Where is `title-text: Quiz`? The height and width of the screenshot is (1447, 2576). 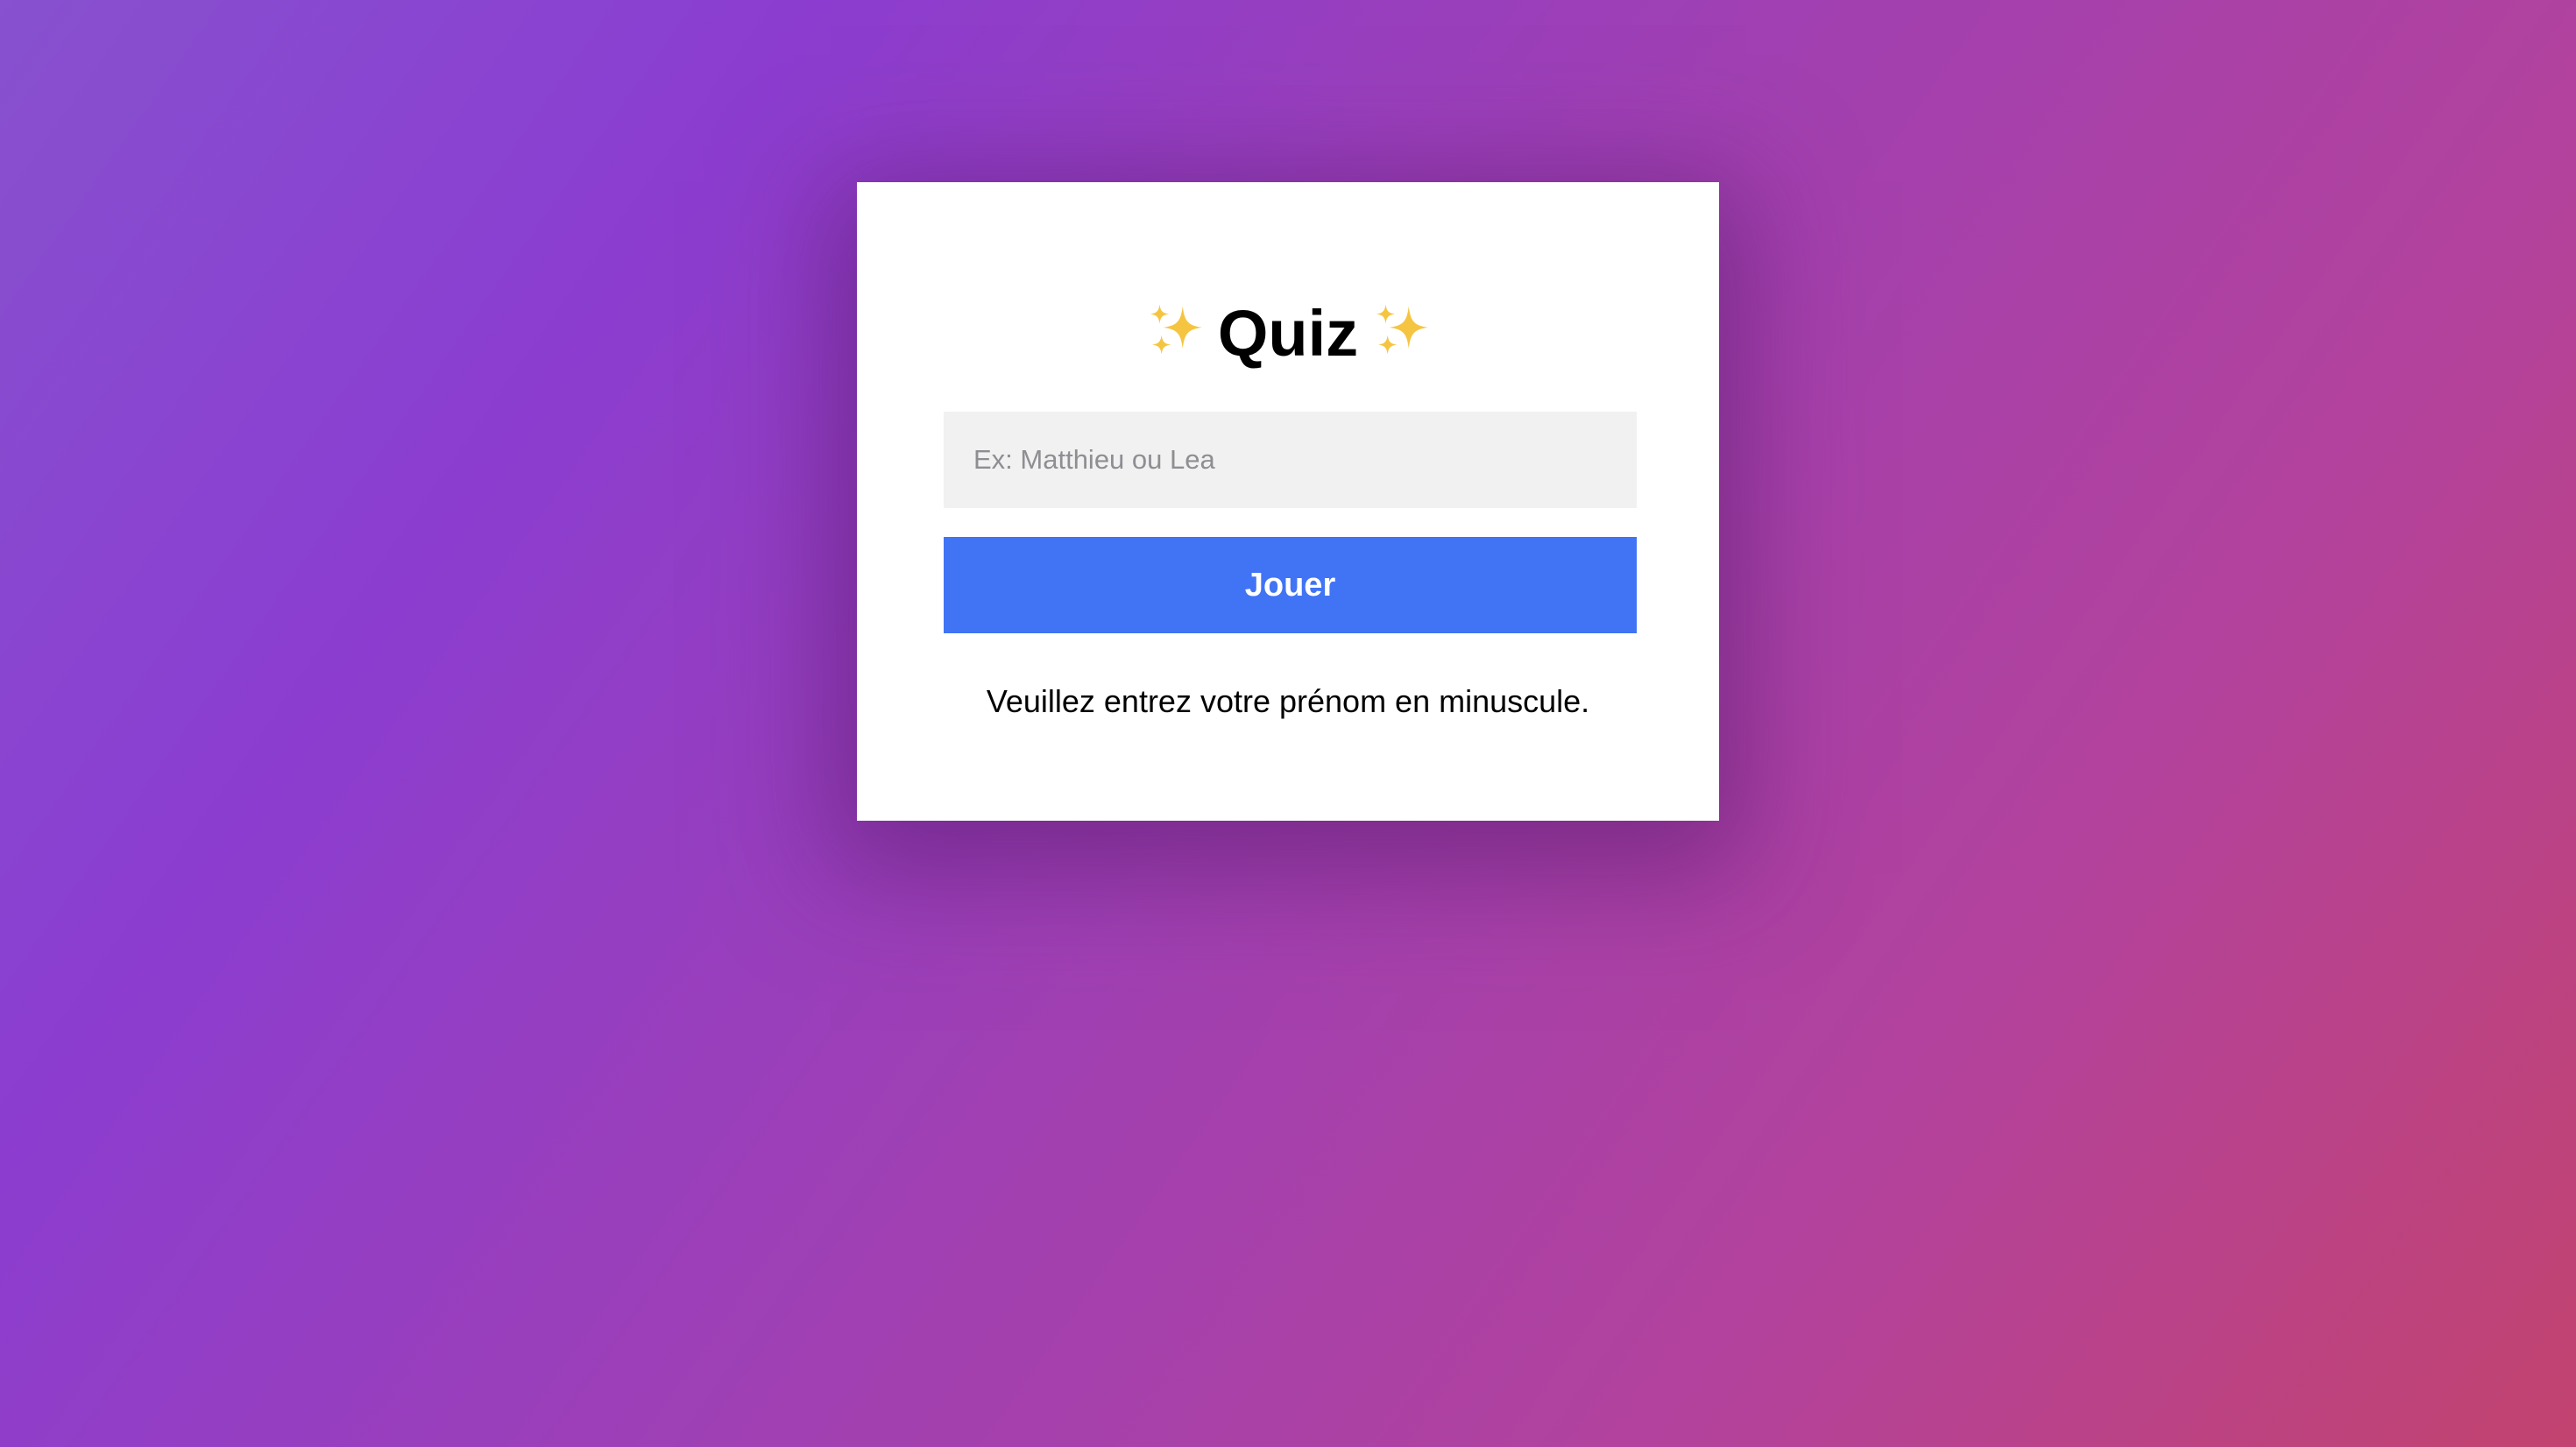 title-text: Quiz is located at coordinates (1288, 334).